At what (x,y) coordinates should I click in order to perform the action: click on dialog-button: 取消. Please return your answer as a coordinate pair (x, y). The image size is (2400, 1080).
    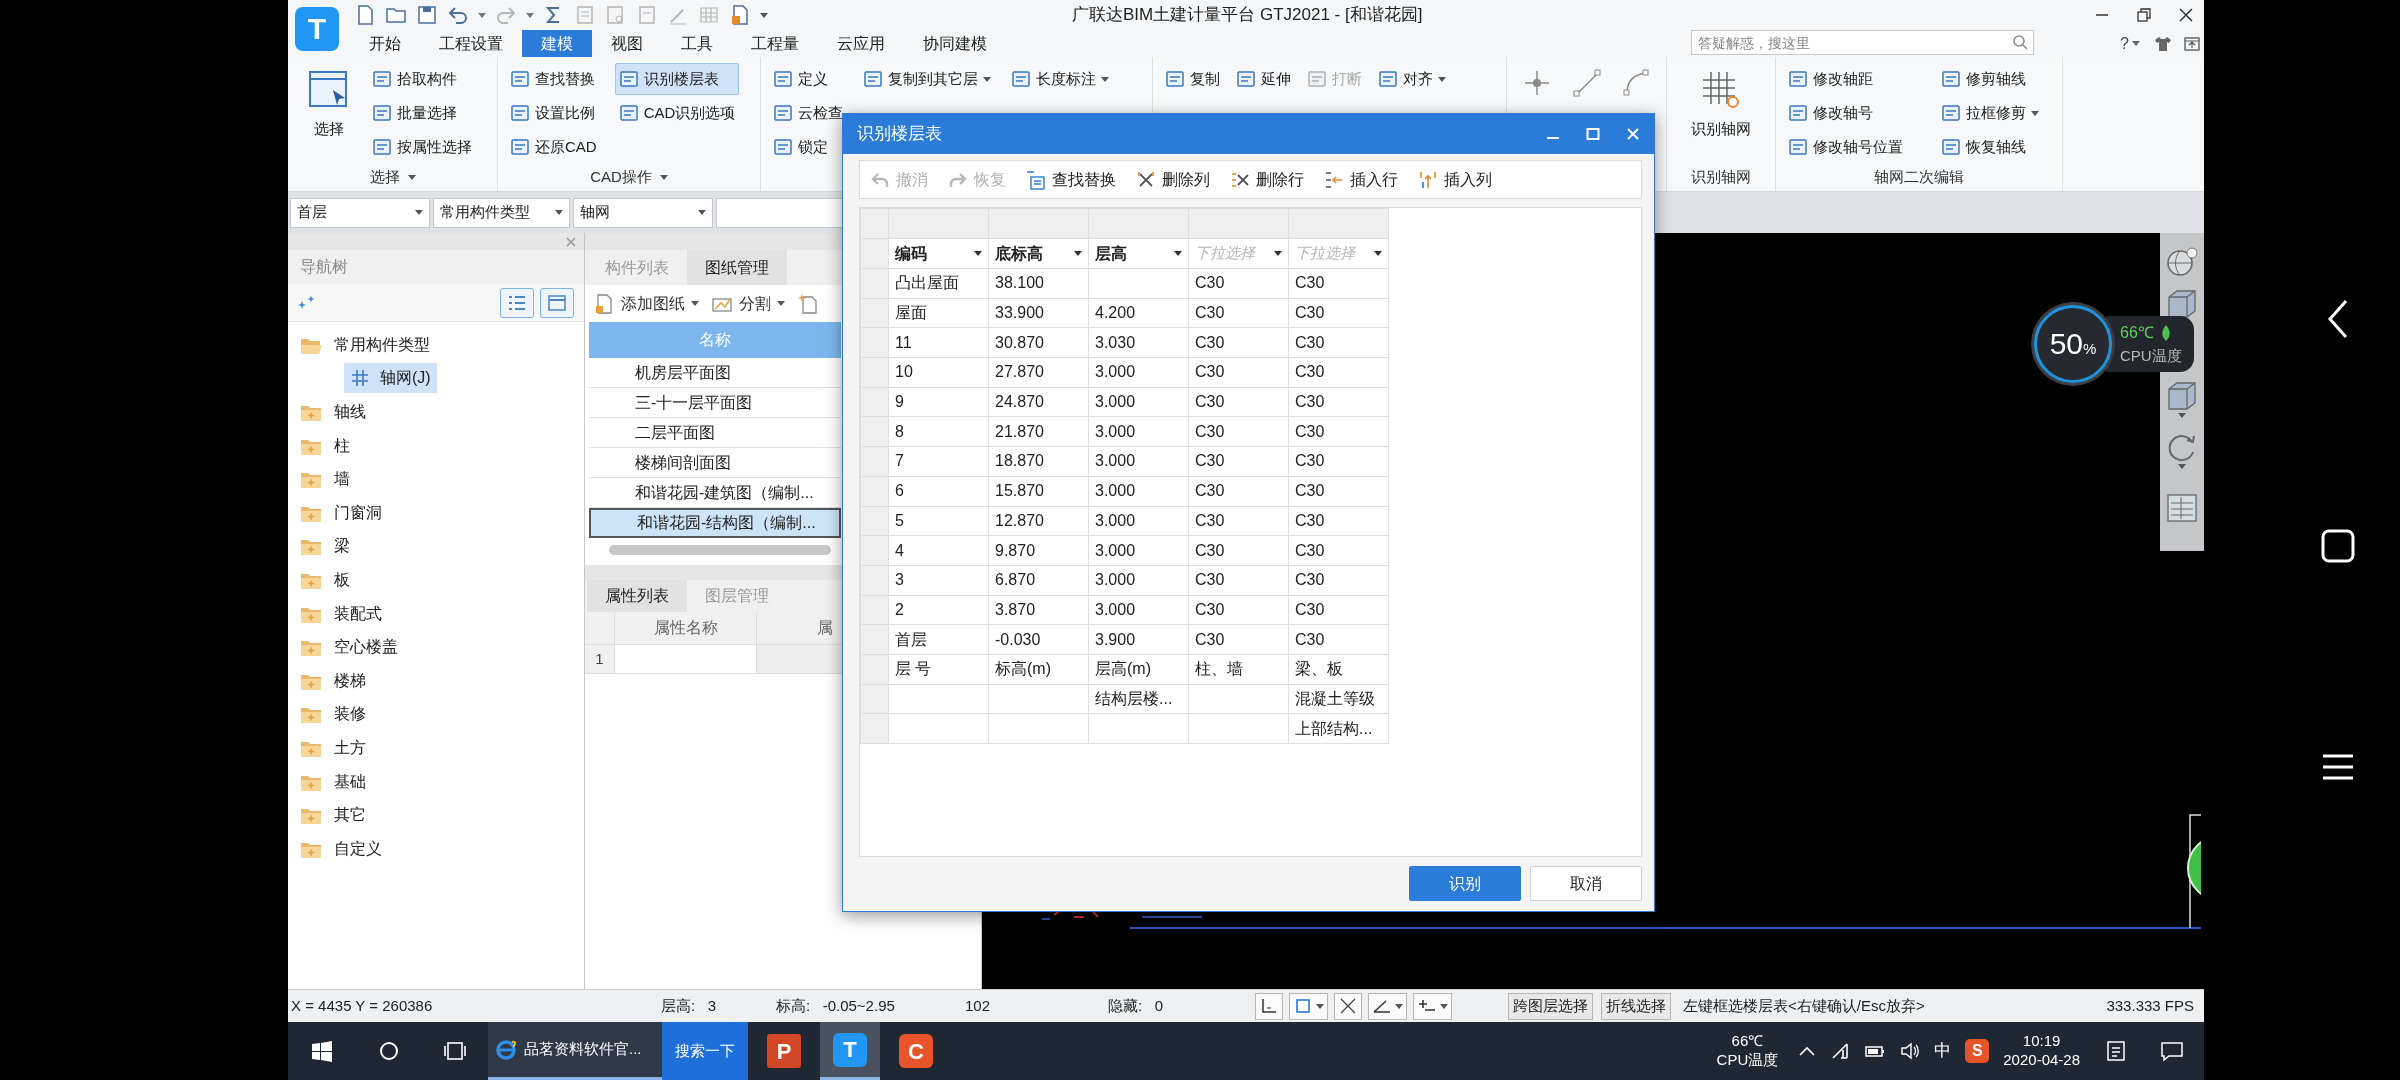
    Looking at the image, I should click on (1586, 883).